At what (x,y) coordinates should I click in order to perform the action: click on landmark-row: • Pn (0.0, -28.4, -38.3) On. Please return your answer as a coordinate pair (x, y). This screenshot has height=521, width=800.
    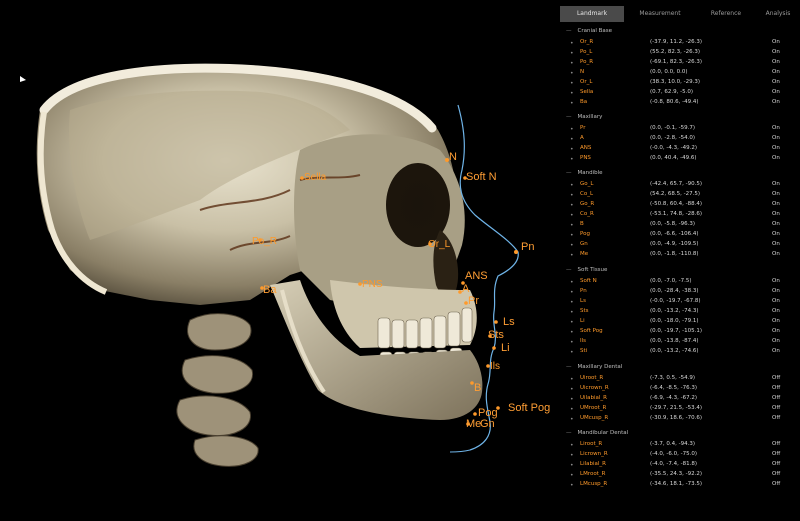
    Looking at the image, I should click on (678, 291).